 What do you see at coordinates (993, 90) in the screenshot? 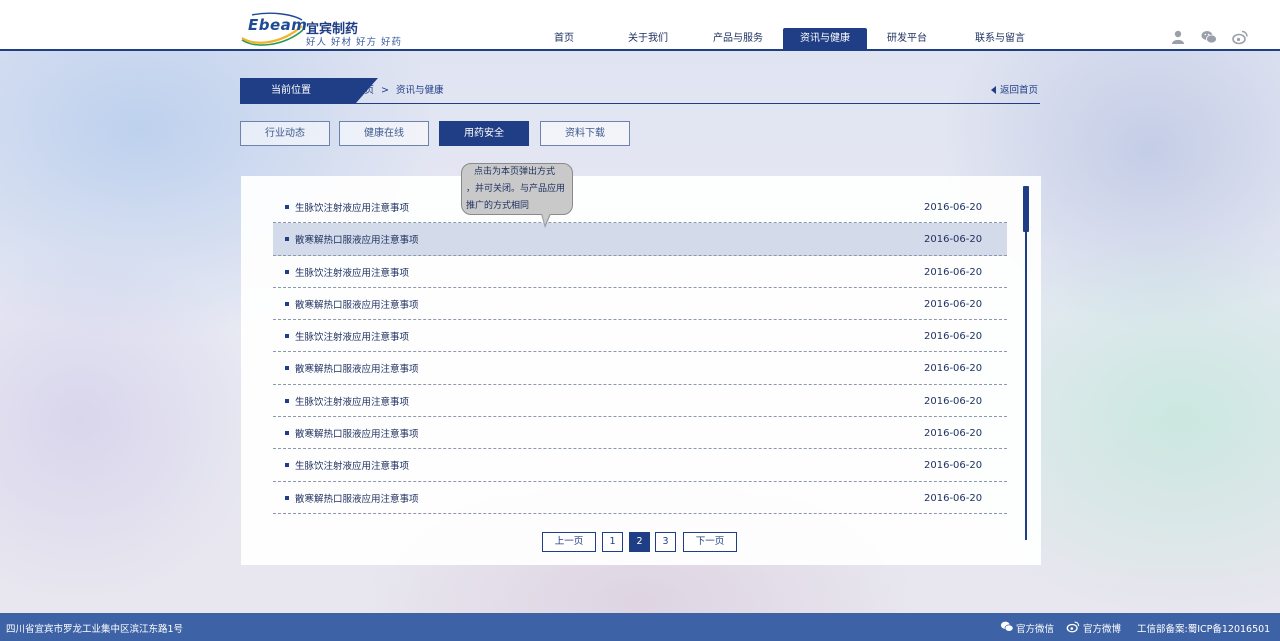
I see `back-arrow-icon` at bounding box center [993, 90].